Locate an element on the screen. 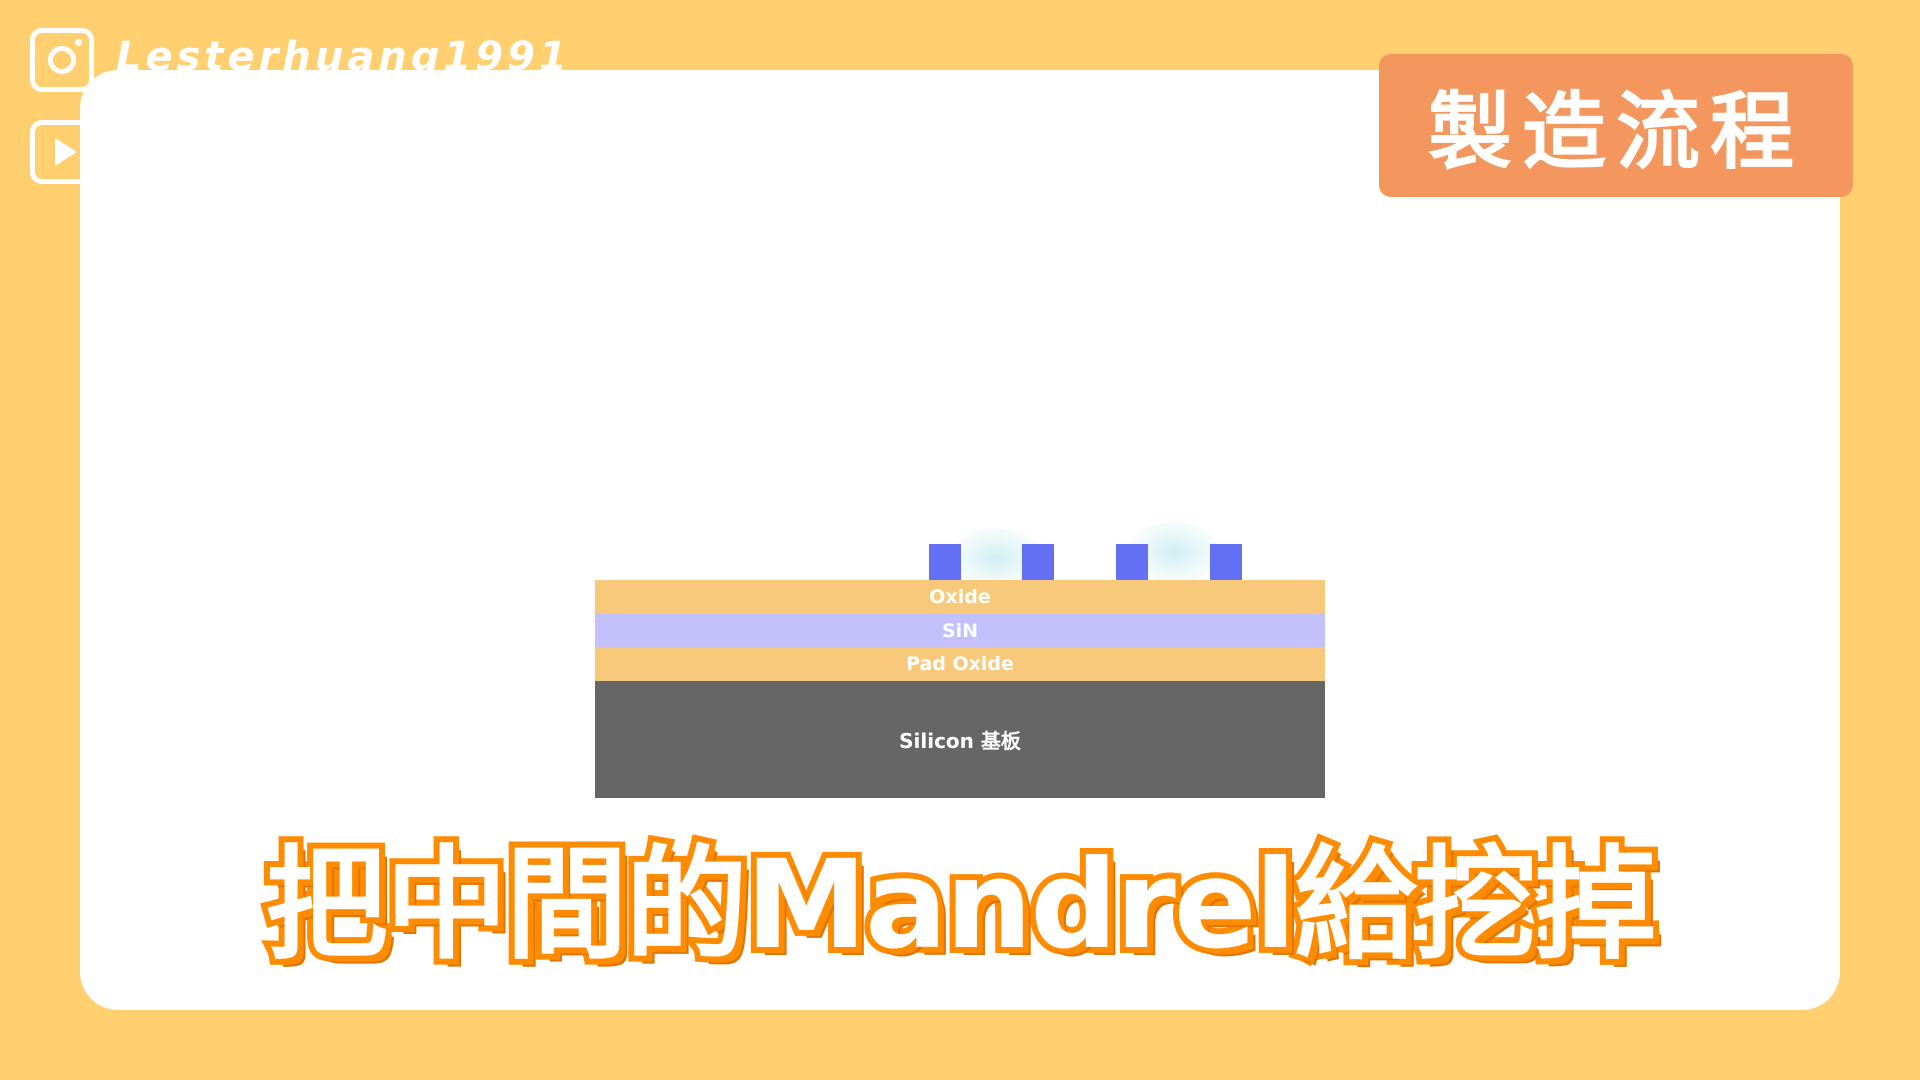 This screenshot has width=1920, height=1080. pad-oxide-layer: Pad Oxide is located at coordinates (960, 664).